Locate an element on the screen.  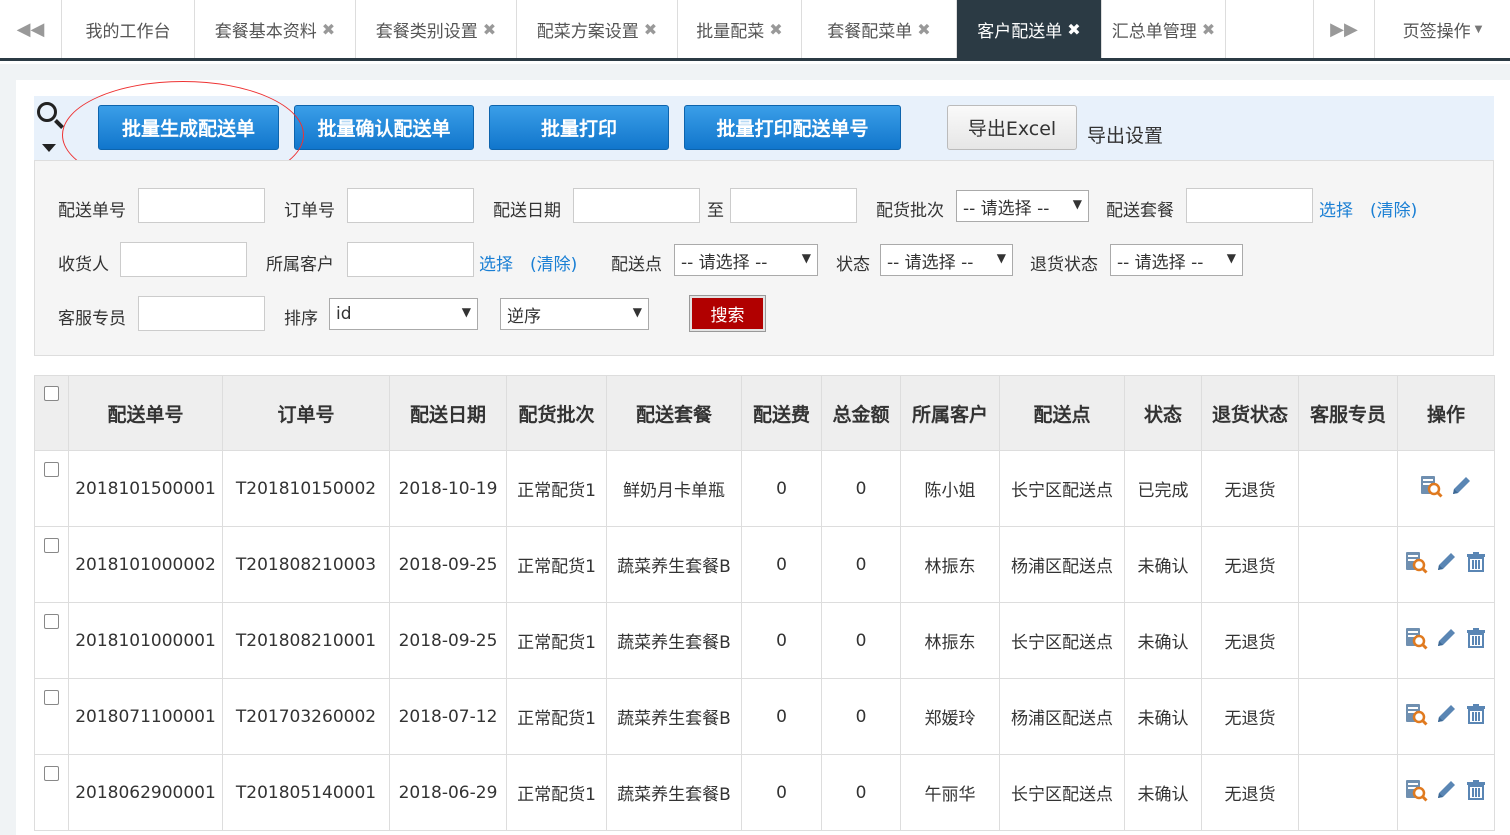
search-toggle-button is located at coordinates (49, 128).